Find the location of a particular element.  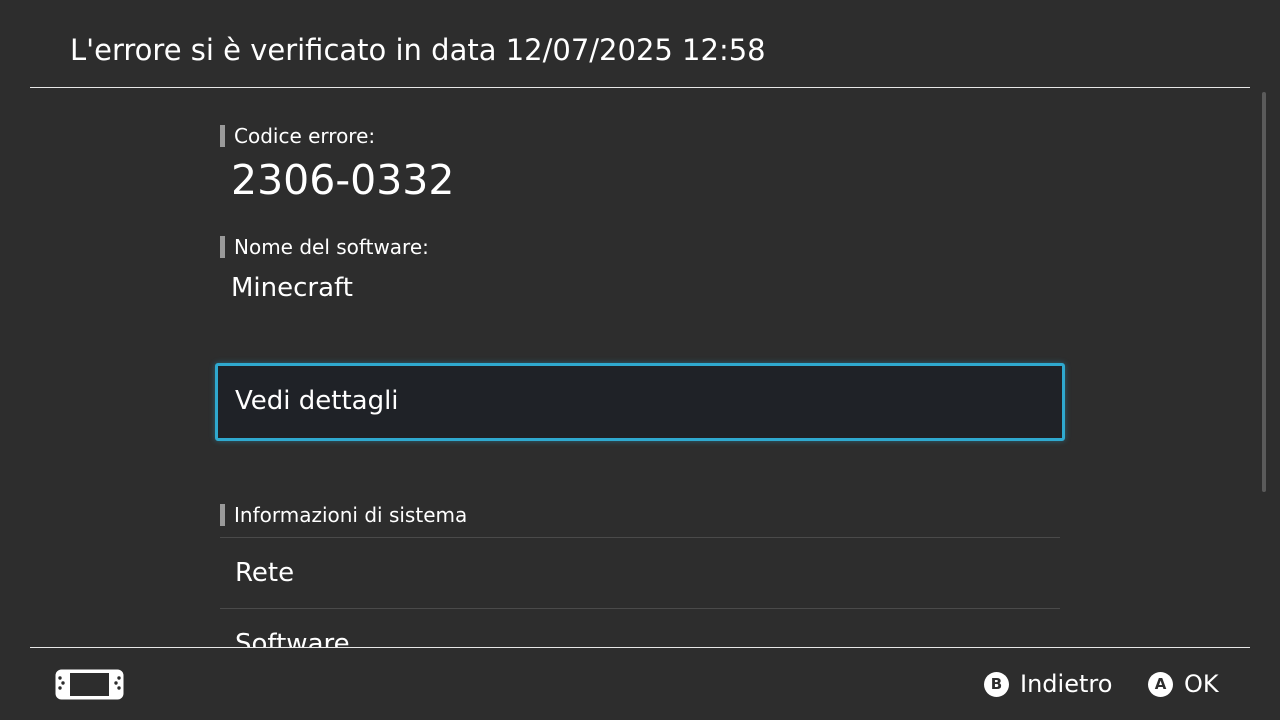

software-name-label: Nome del software: is located at coordinates (324, 247).